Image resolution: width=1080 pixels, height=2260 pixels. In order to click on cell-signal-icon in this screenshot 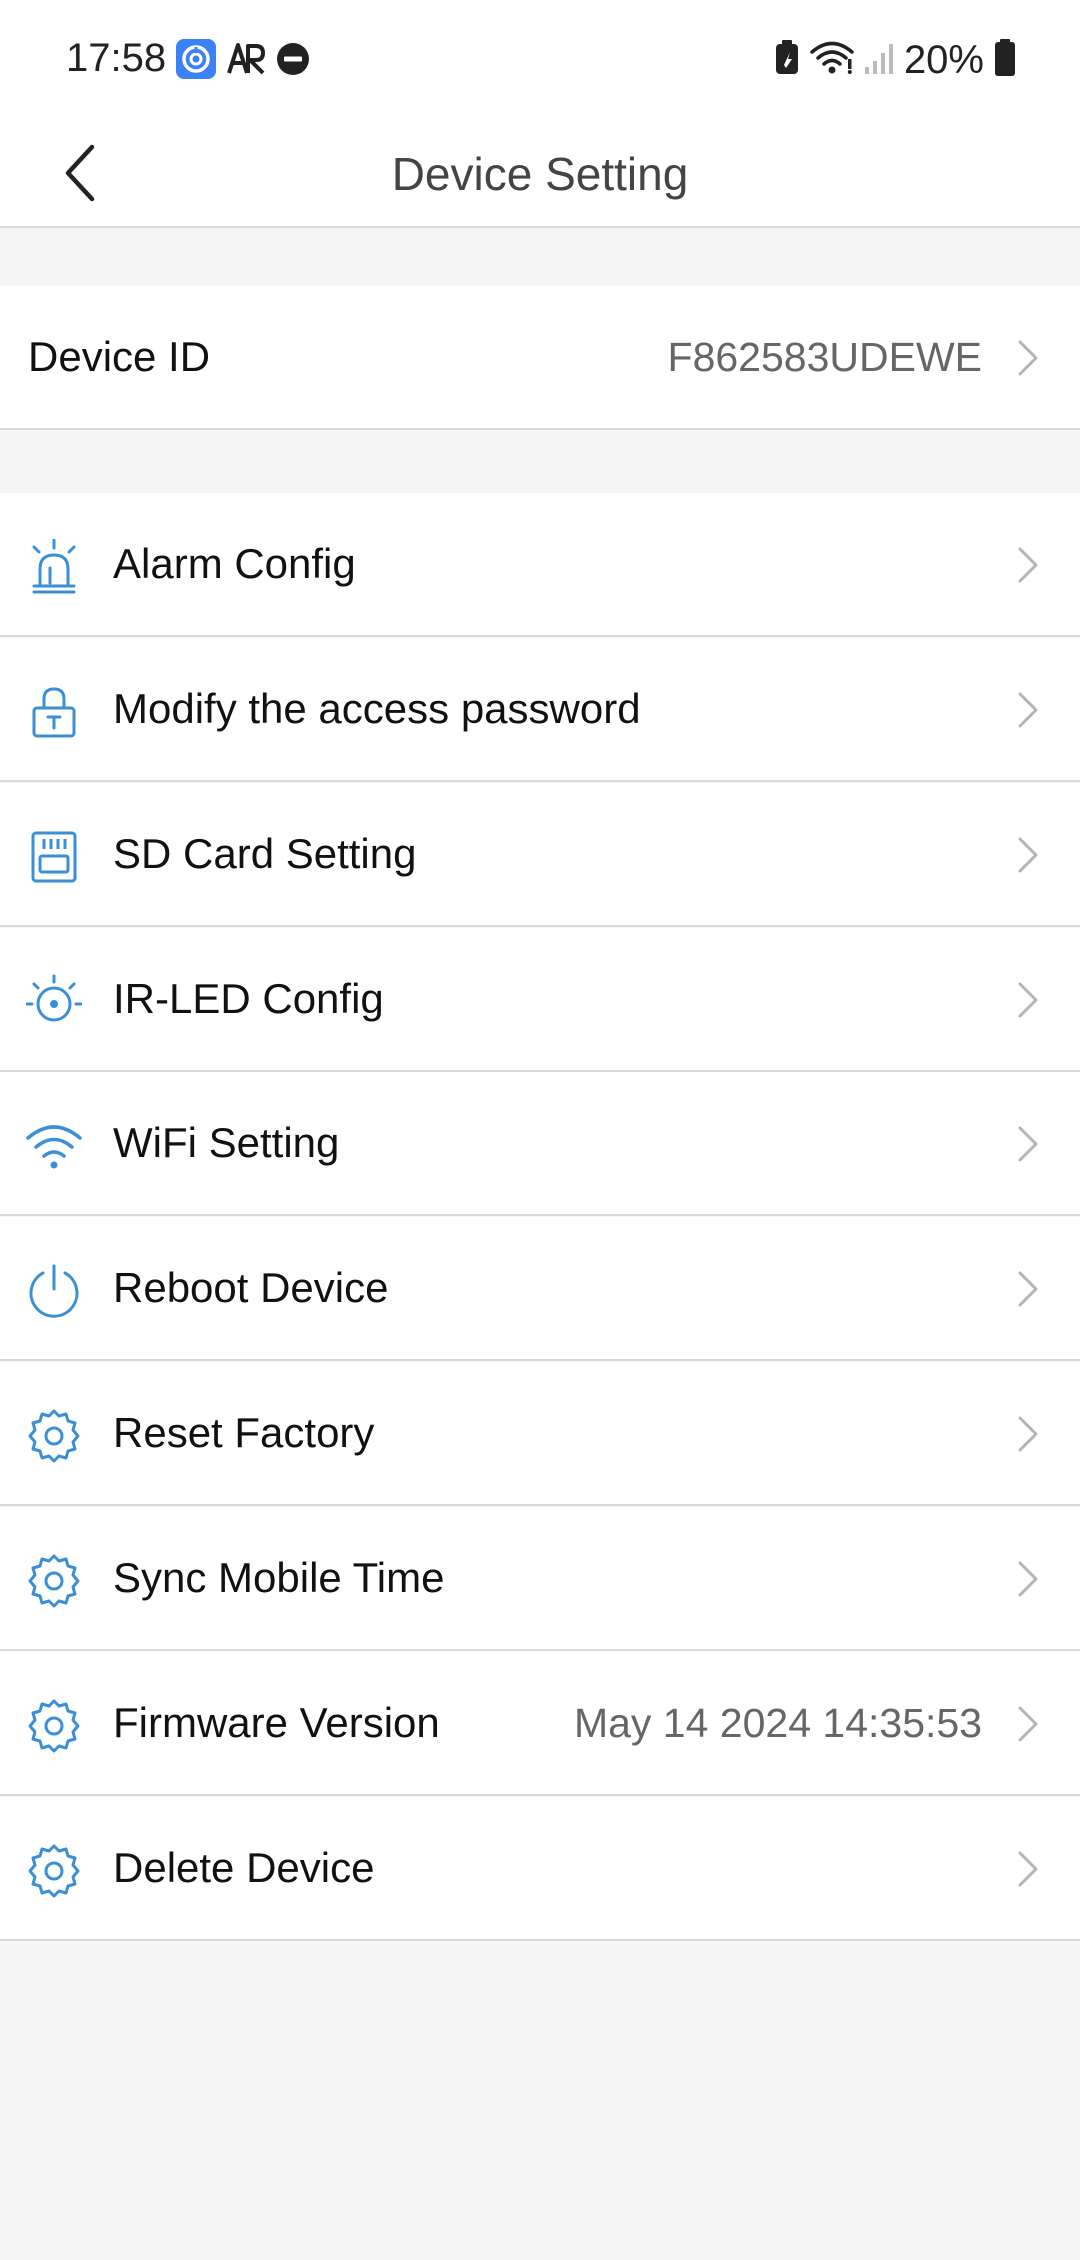, I will do `click(879, 60)`.